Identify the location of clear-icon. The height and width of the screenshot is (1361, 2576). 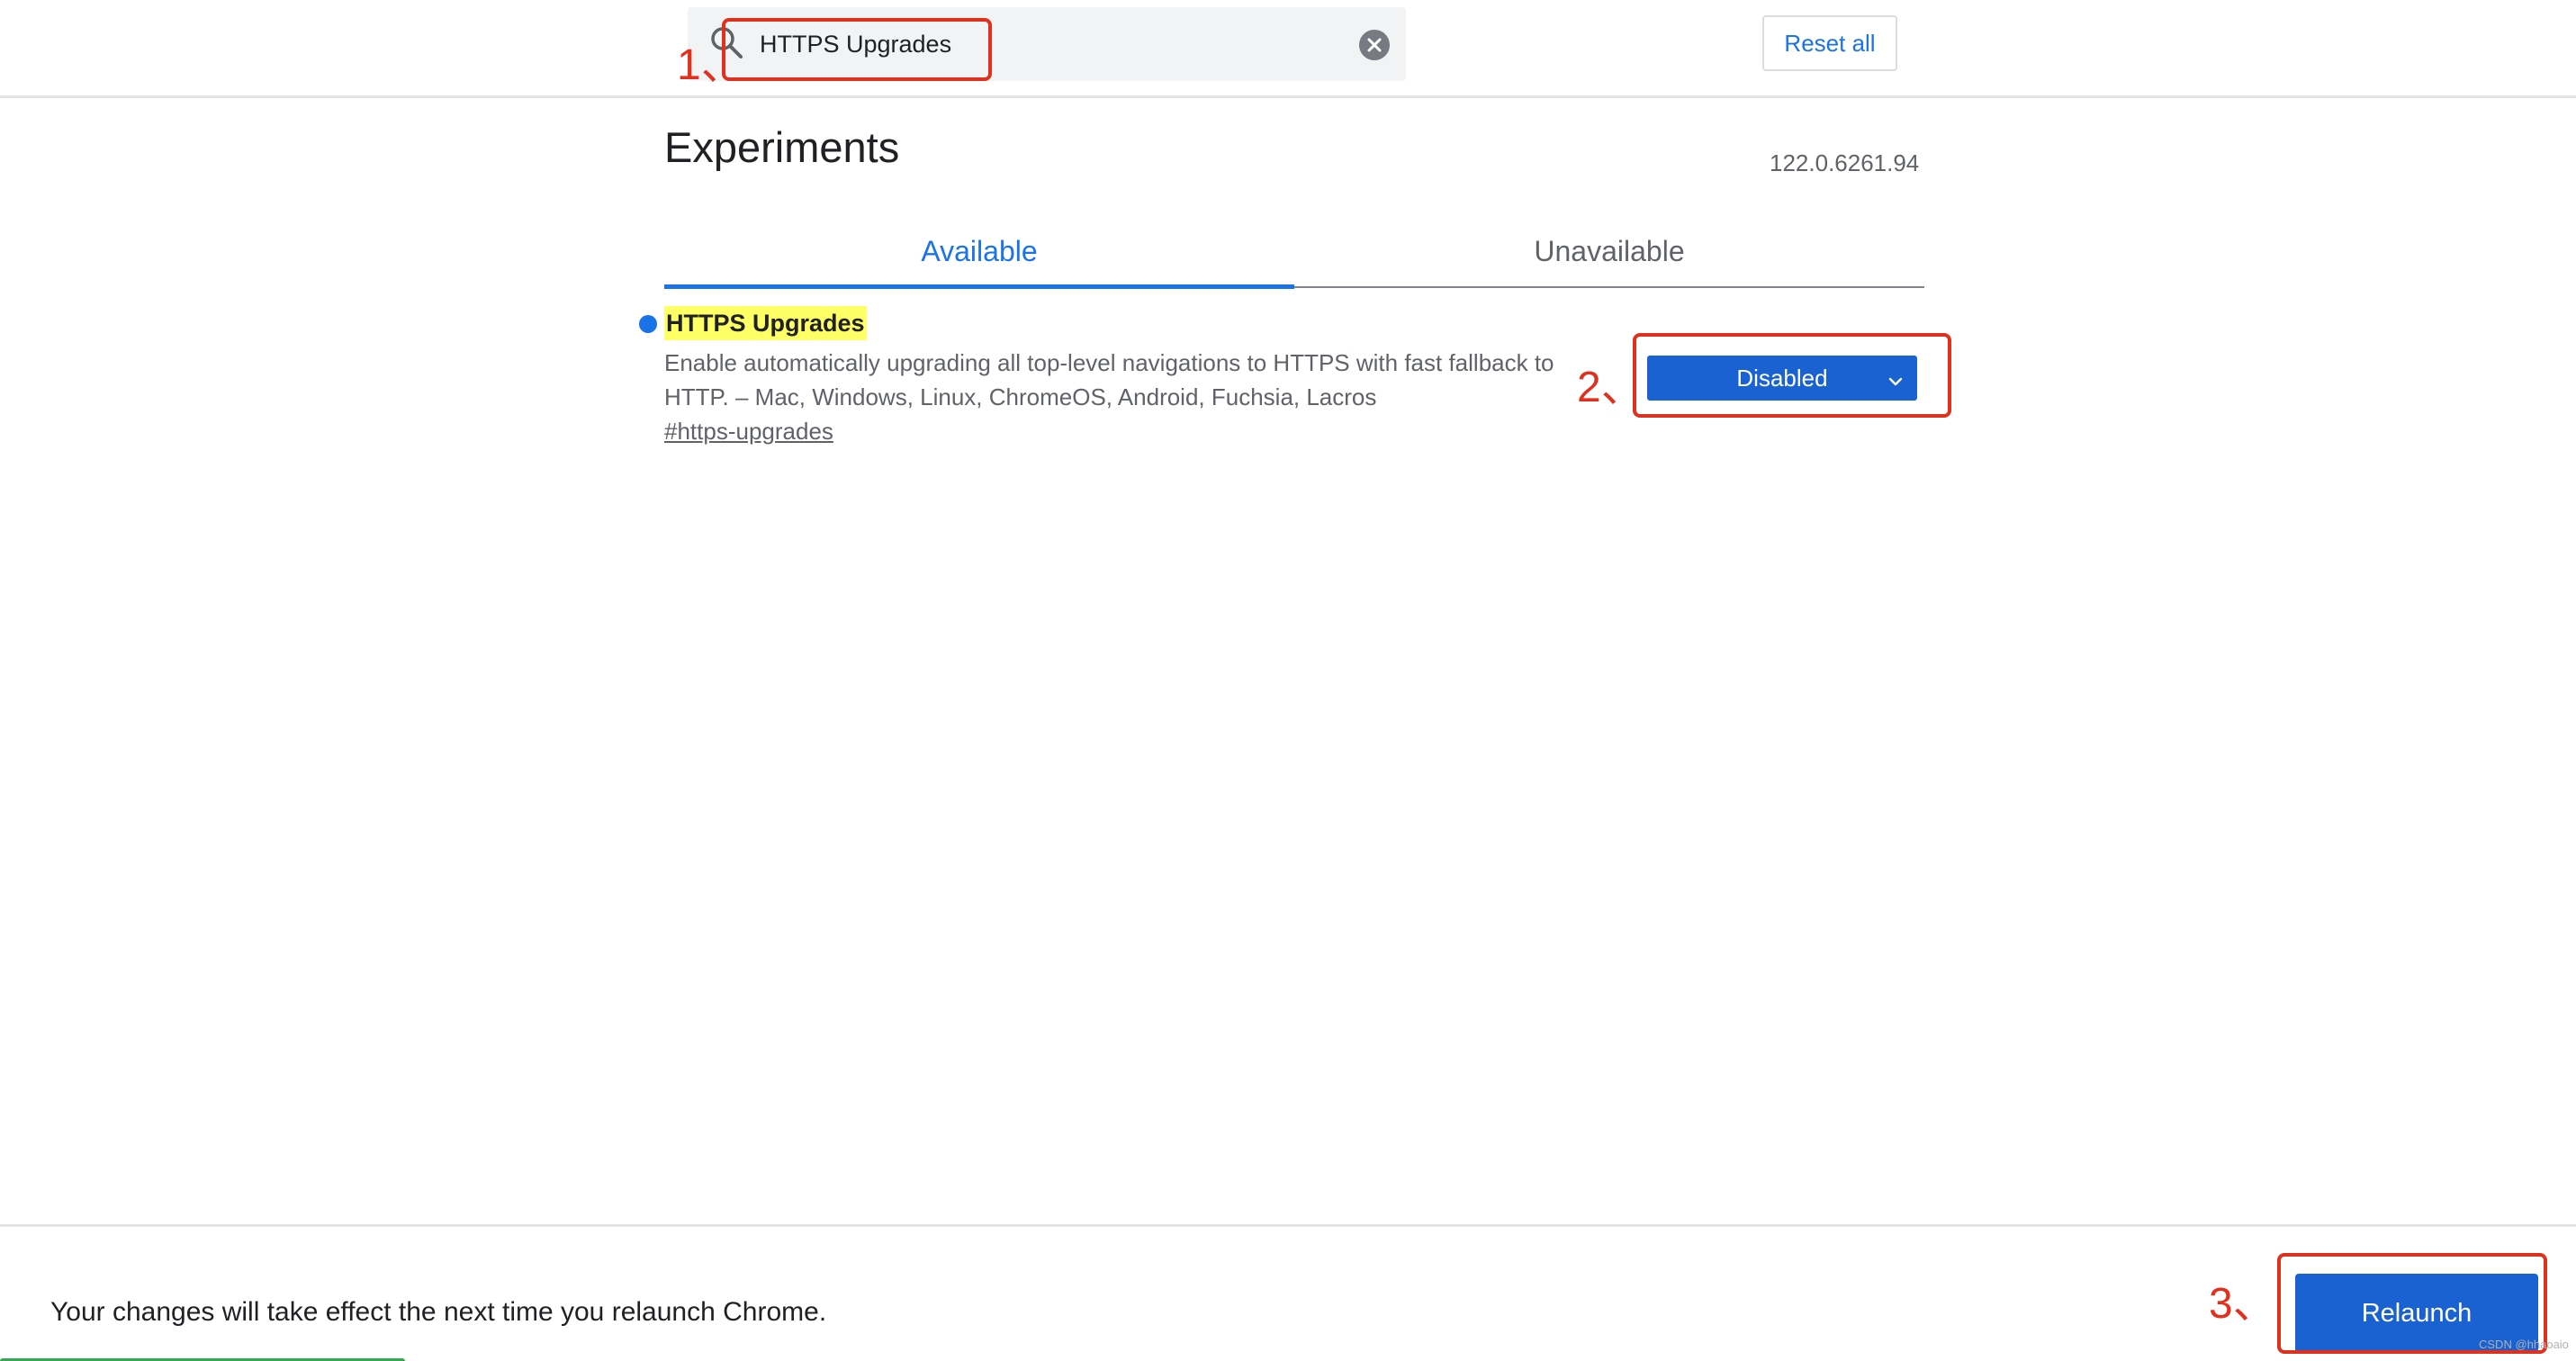
(1374, 45).